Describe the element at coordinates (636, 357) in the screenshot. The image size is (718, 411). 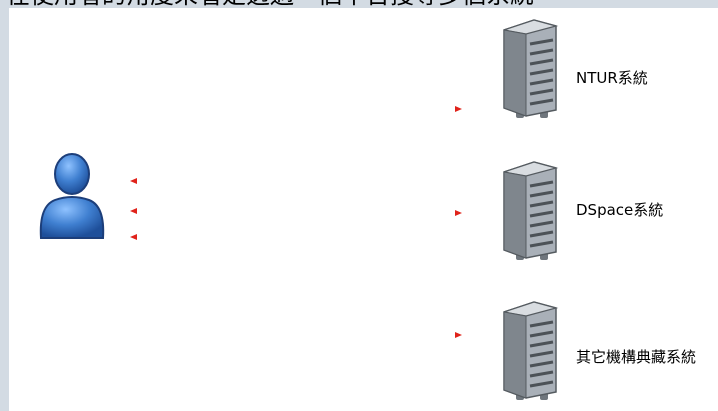
I see `server-label-other: 其它機構典藏系統` at that location.